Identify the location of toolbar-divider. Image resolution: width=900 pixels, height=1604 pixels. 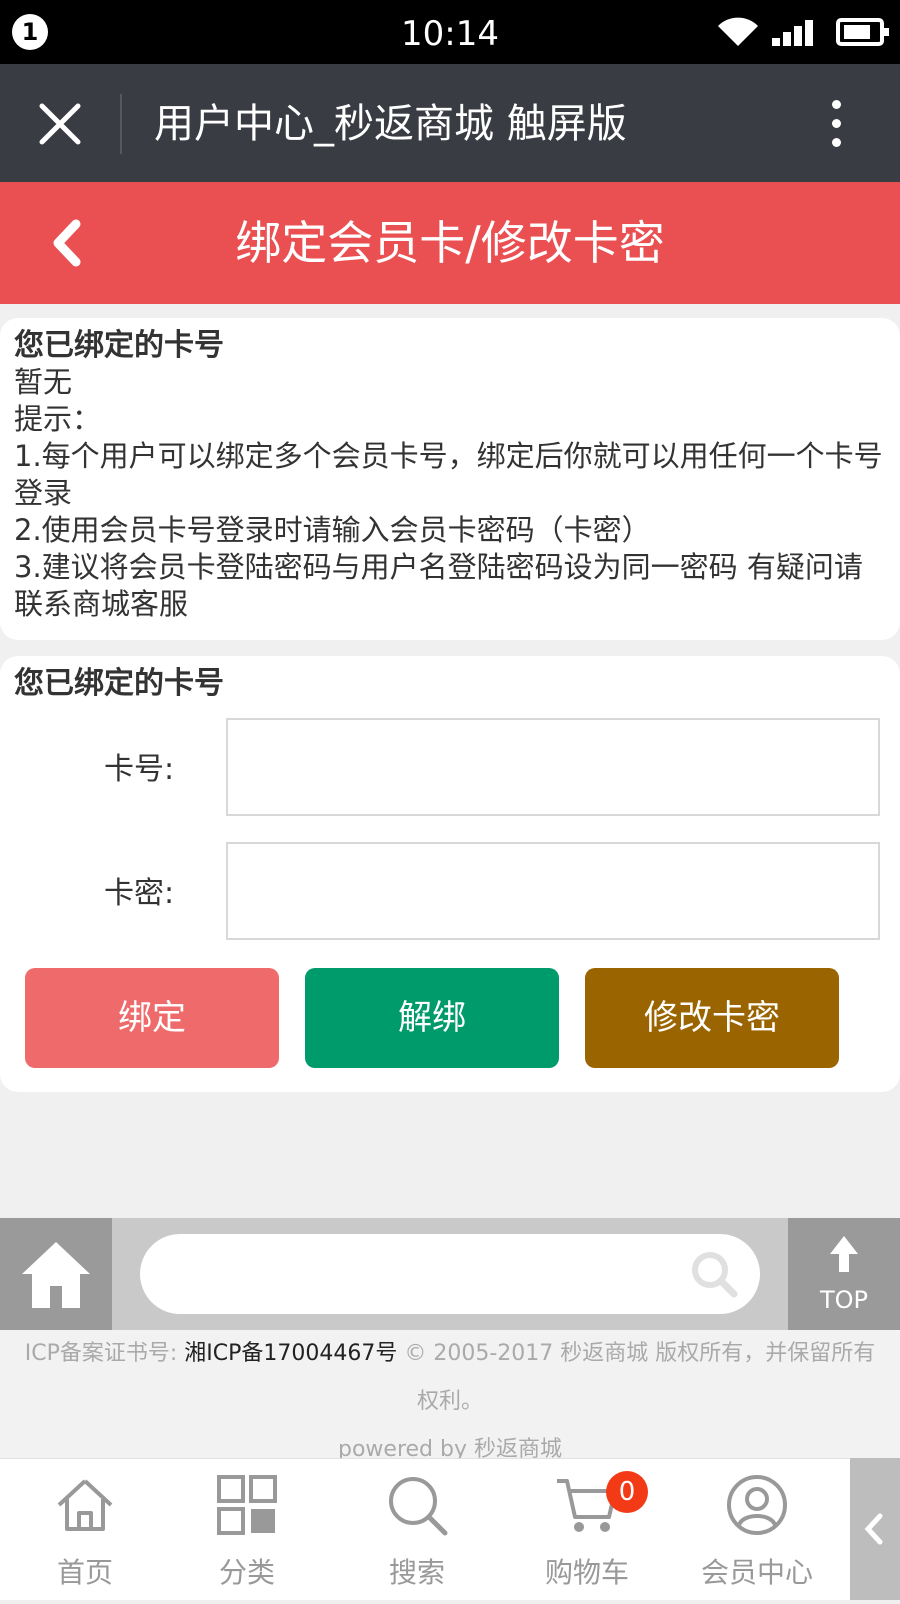
(121, 124).